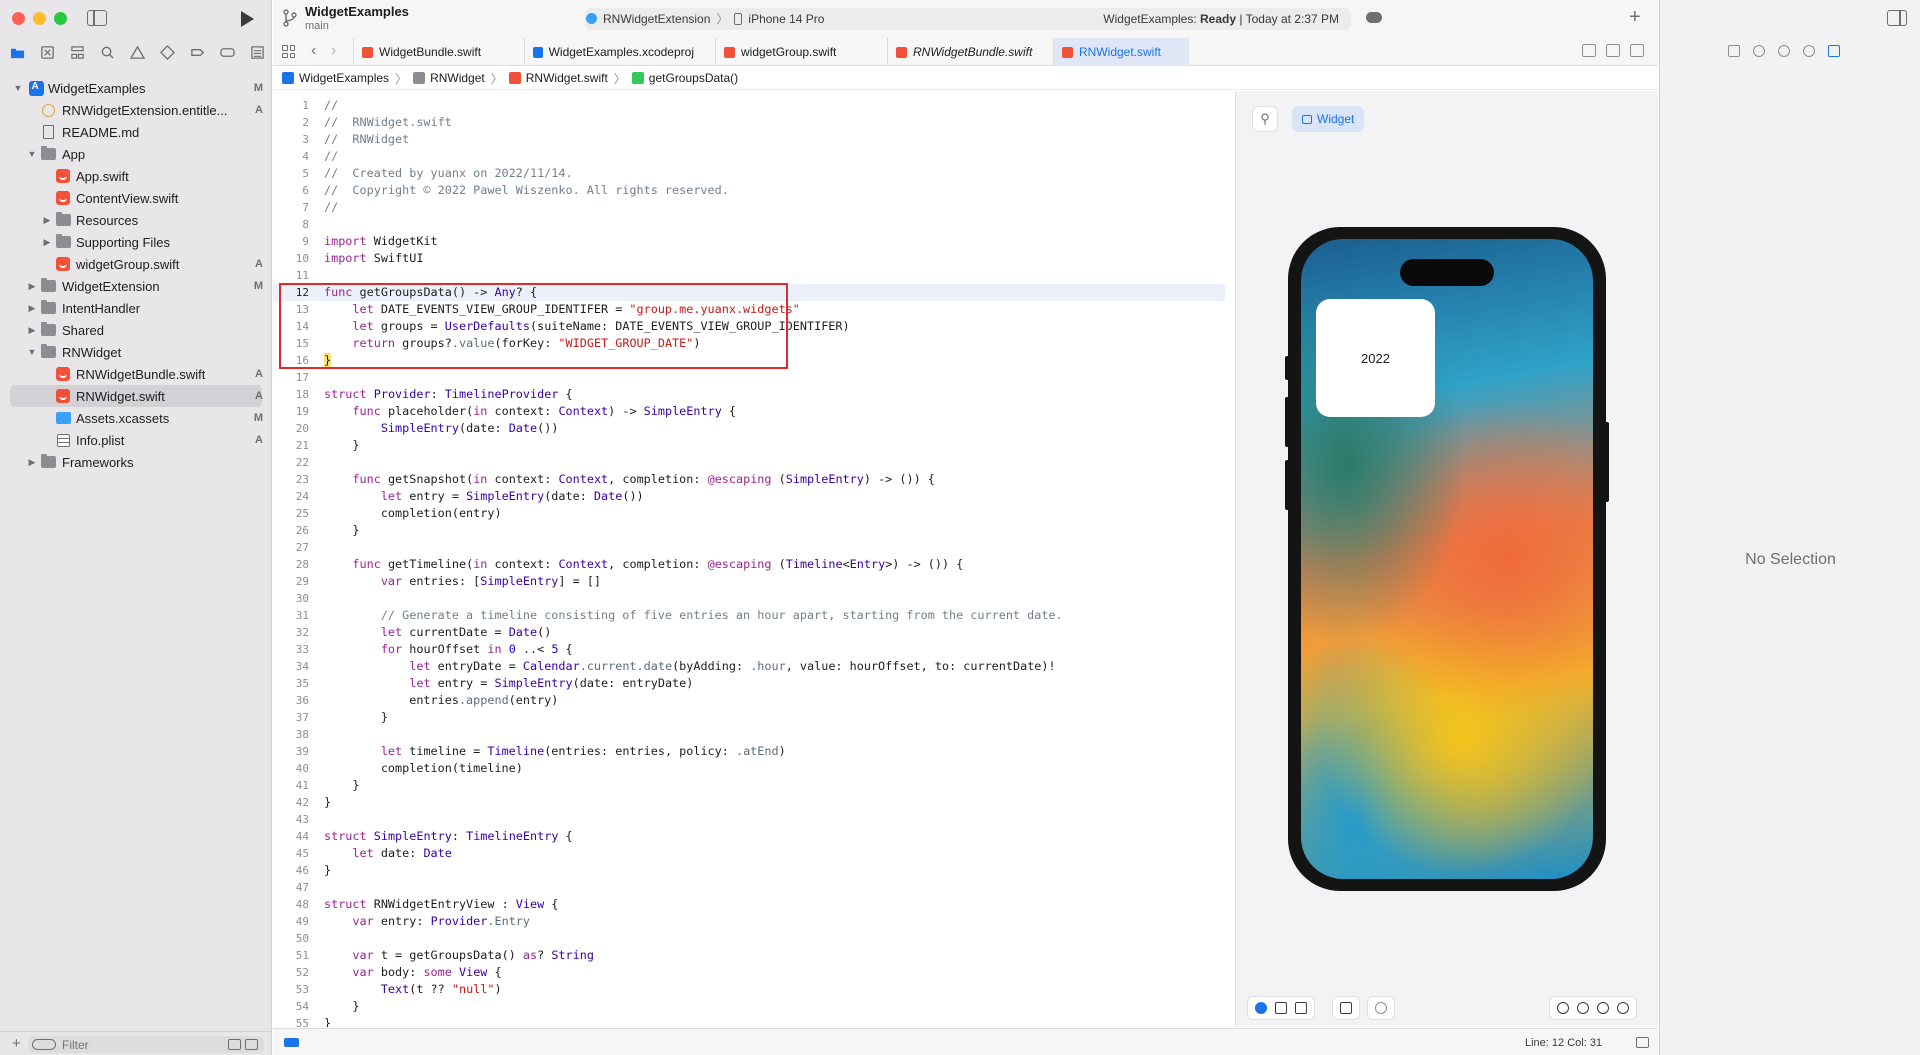 The height and width of the screenshot is (1055, 1920). What do you see at coordinates (16, 1043) in the screenshot?
I see `add-file-button: +` at bounding box center [16, 1043].